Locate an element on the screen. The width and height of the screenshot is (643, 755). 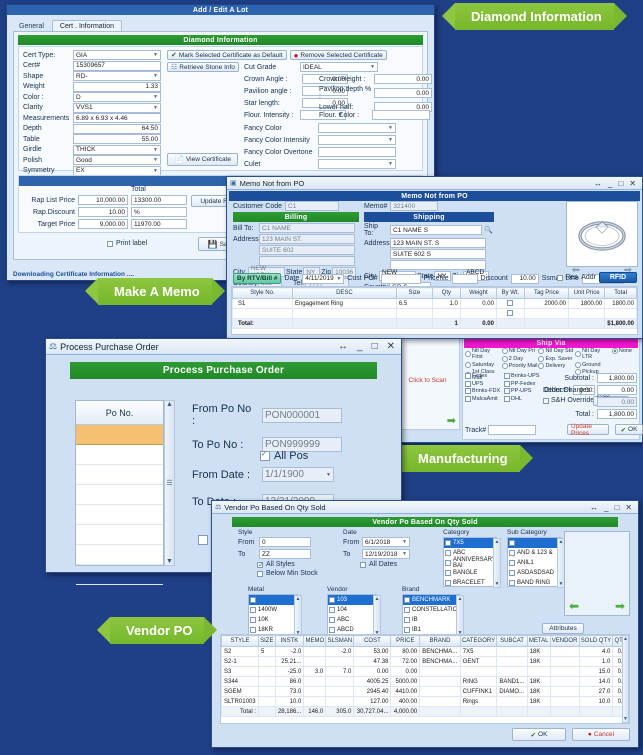
cell-memo is located at coordinates (315, 691).